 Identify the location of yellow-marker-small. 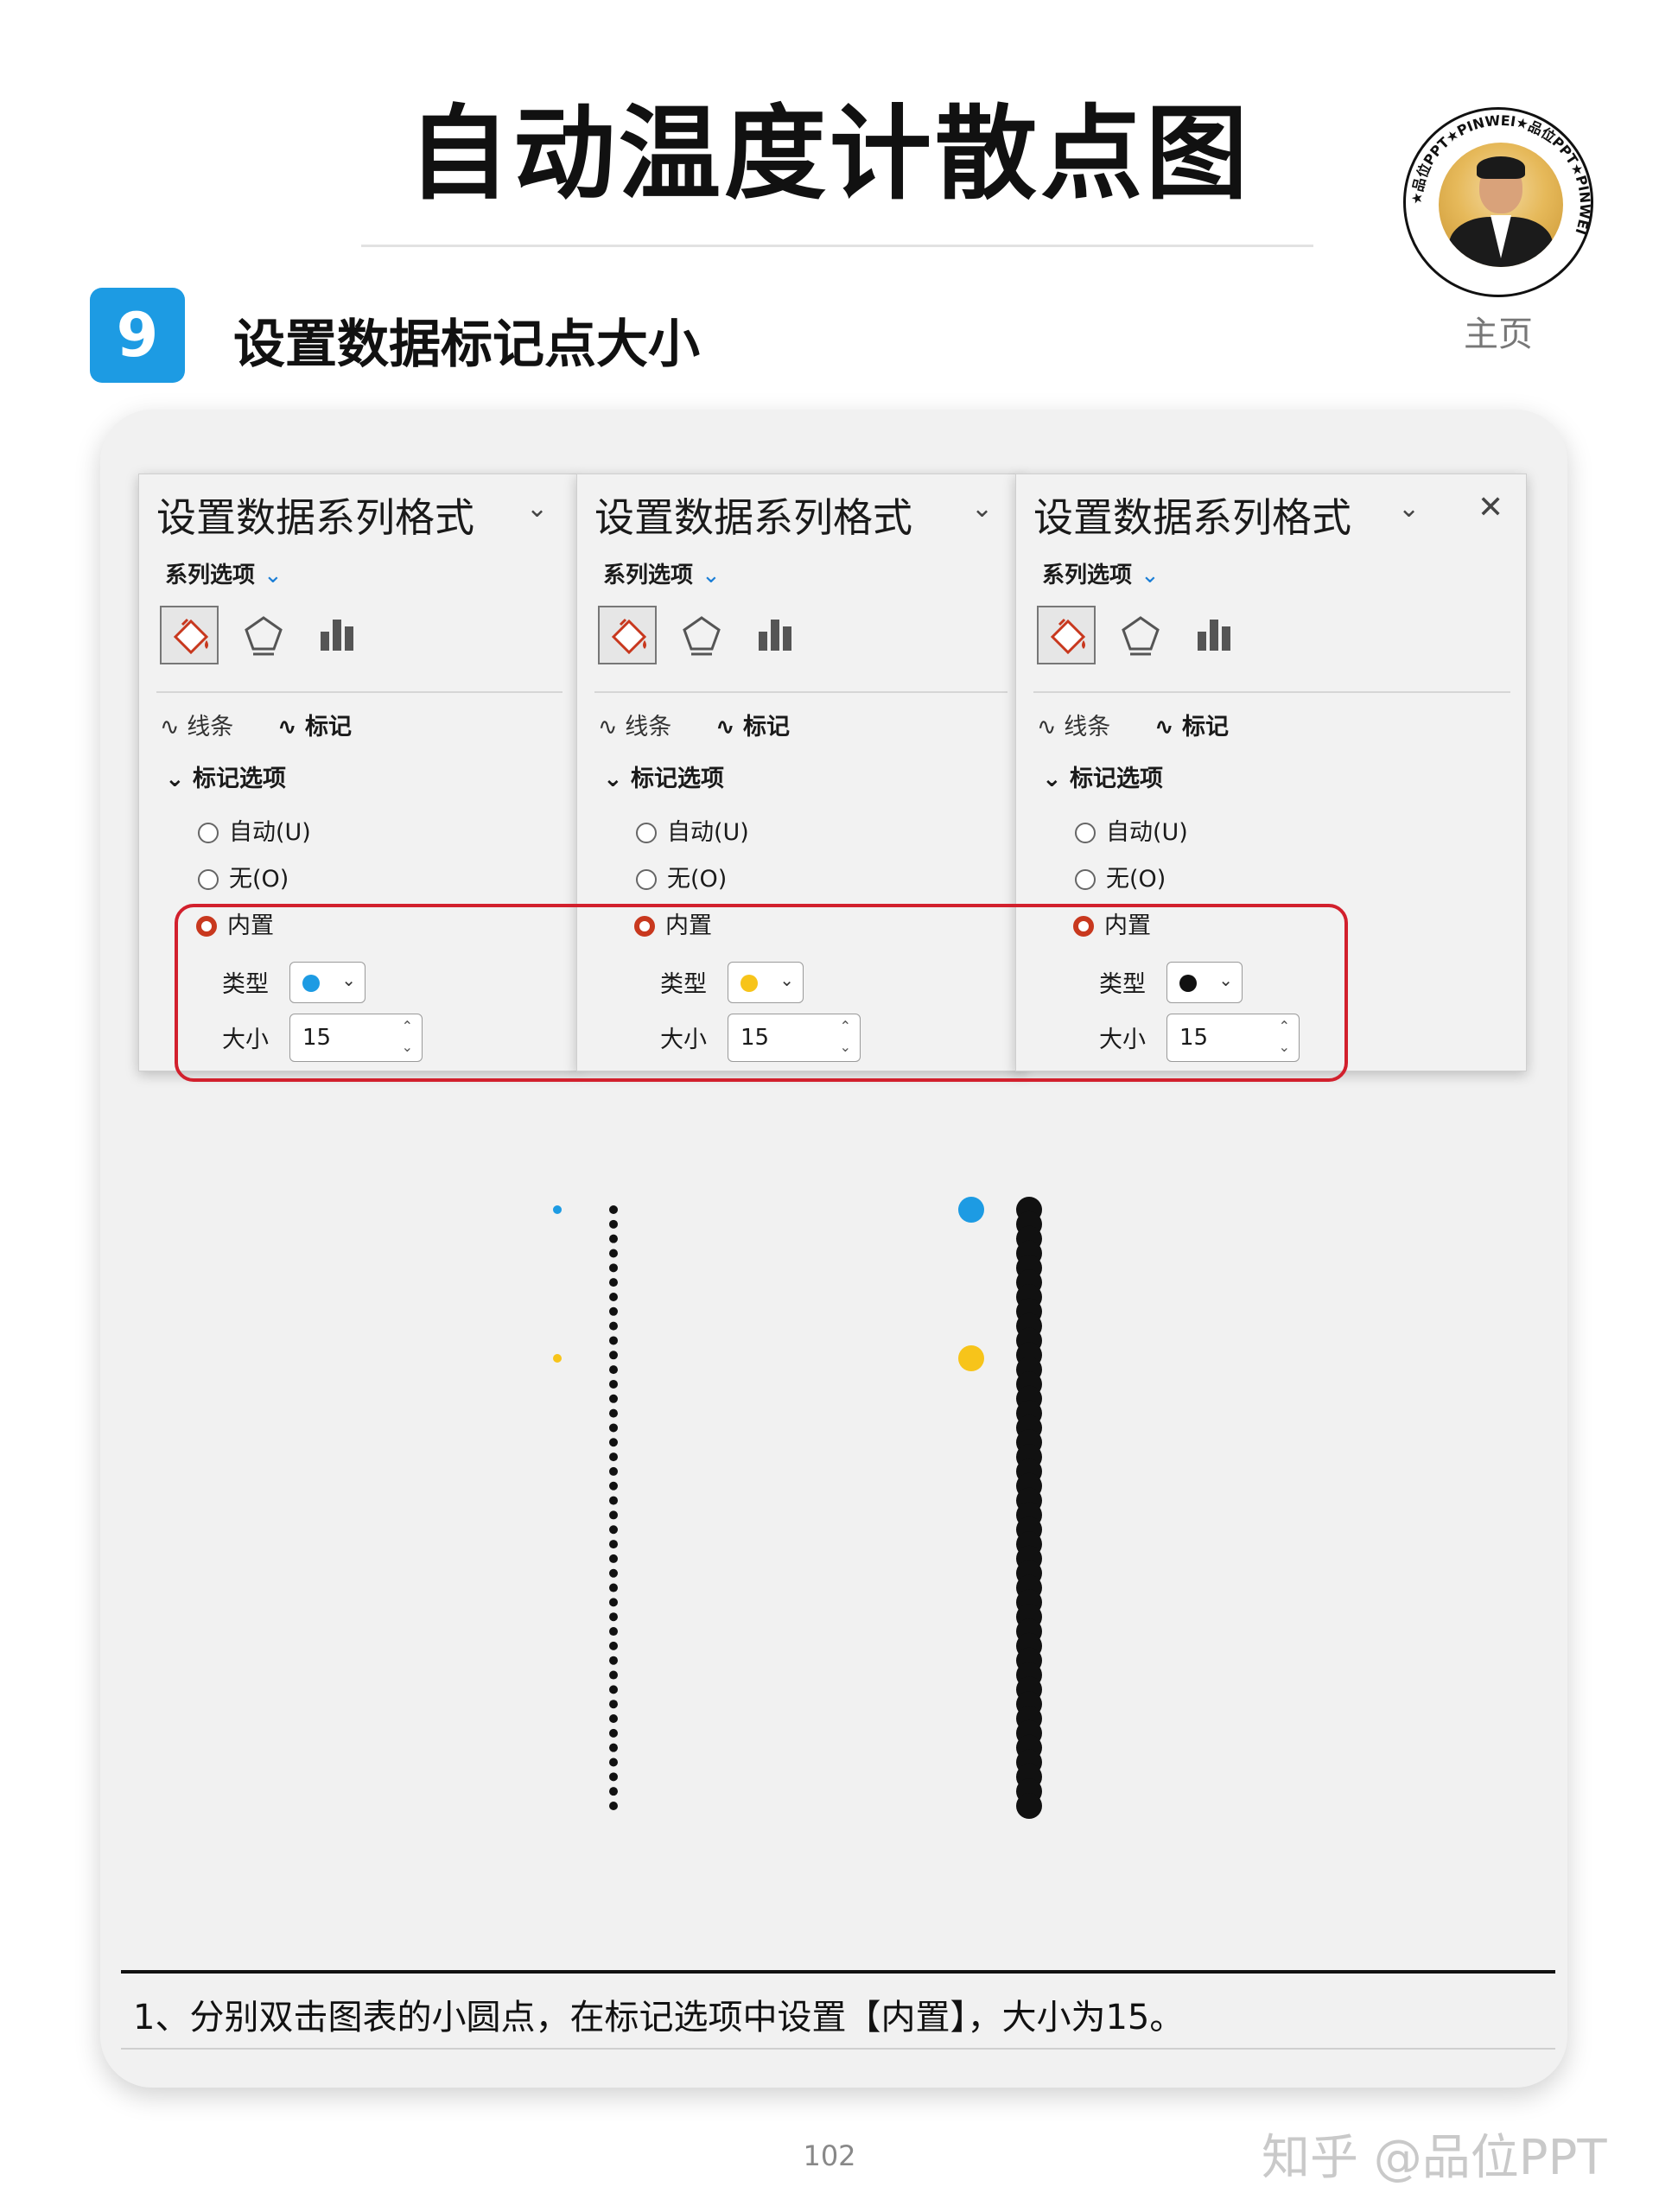
(557, 1358).